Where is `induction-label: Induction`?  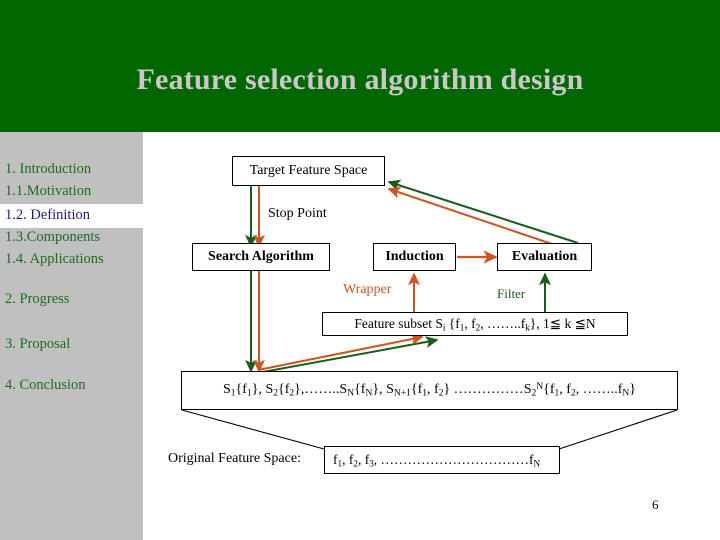
induction-label: Induction is located at coordinates (414, 256).